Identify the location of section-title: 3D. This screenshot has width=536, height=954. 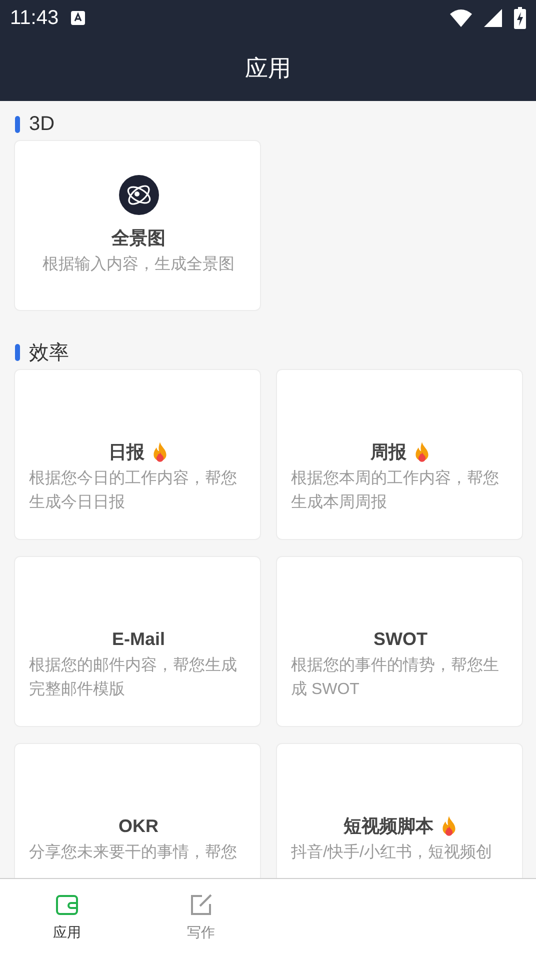
(42, 124).